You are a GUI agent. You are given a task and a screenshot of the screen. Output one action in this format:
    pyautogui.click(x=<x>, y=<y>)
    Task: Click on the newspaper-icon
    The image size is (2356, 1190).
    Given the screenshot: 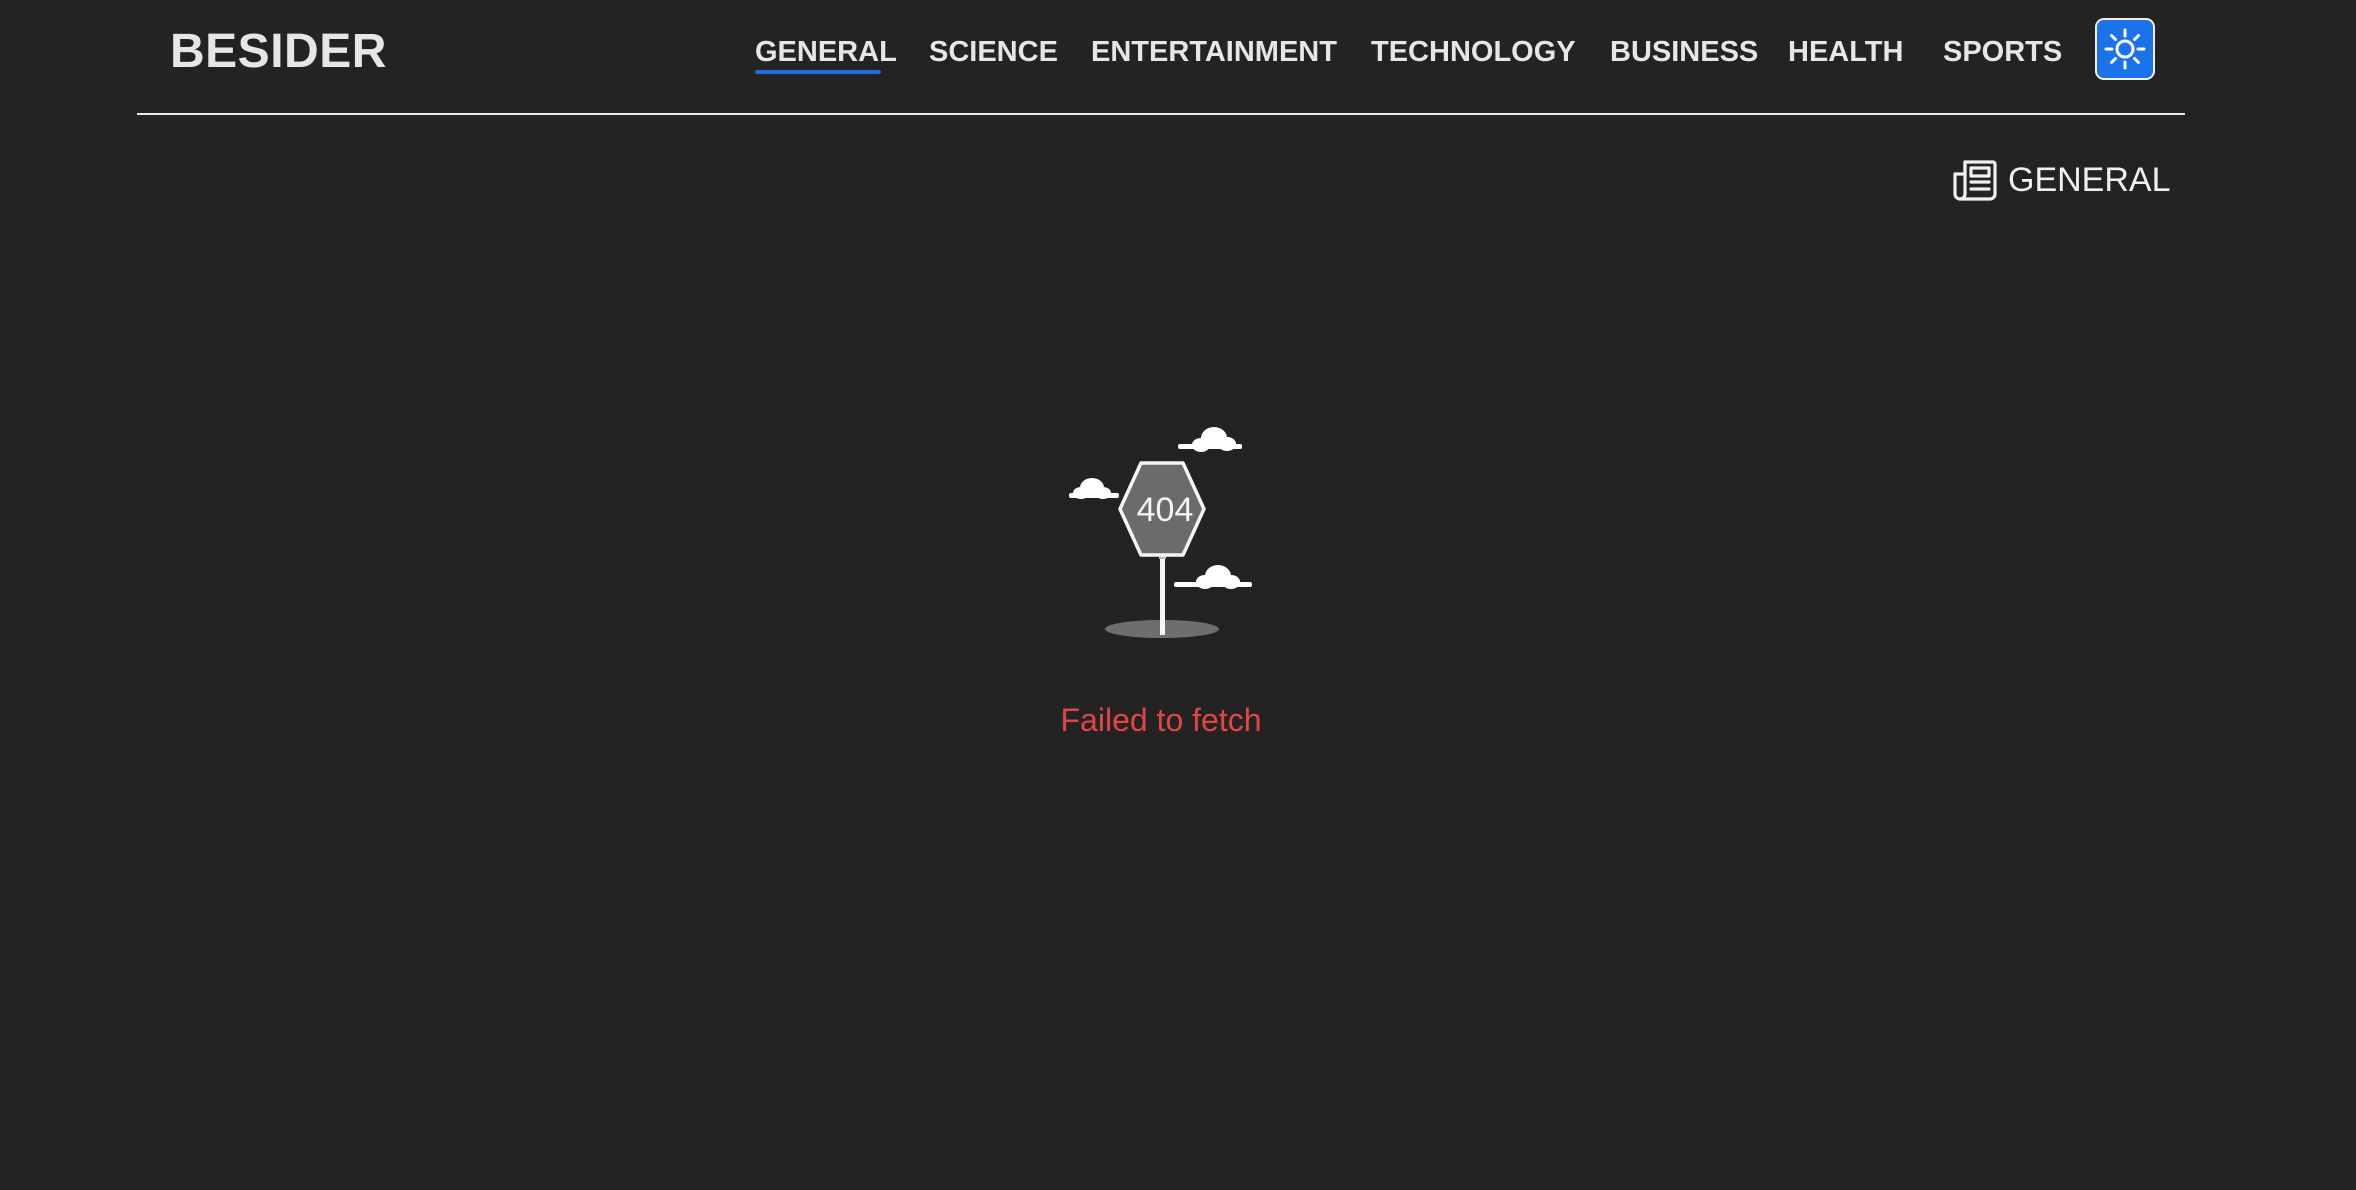 What is the action you would take?
    pyautogui.click(x=1975, y=180)
    